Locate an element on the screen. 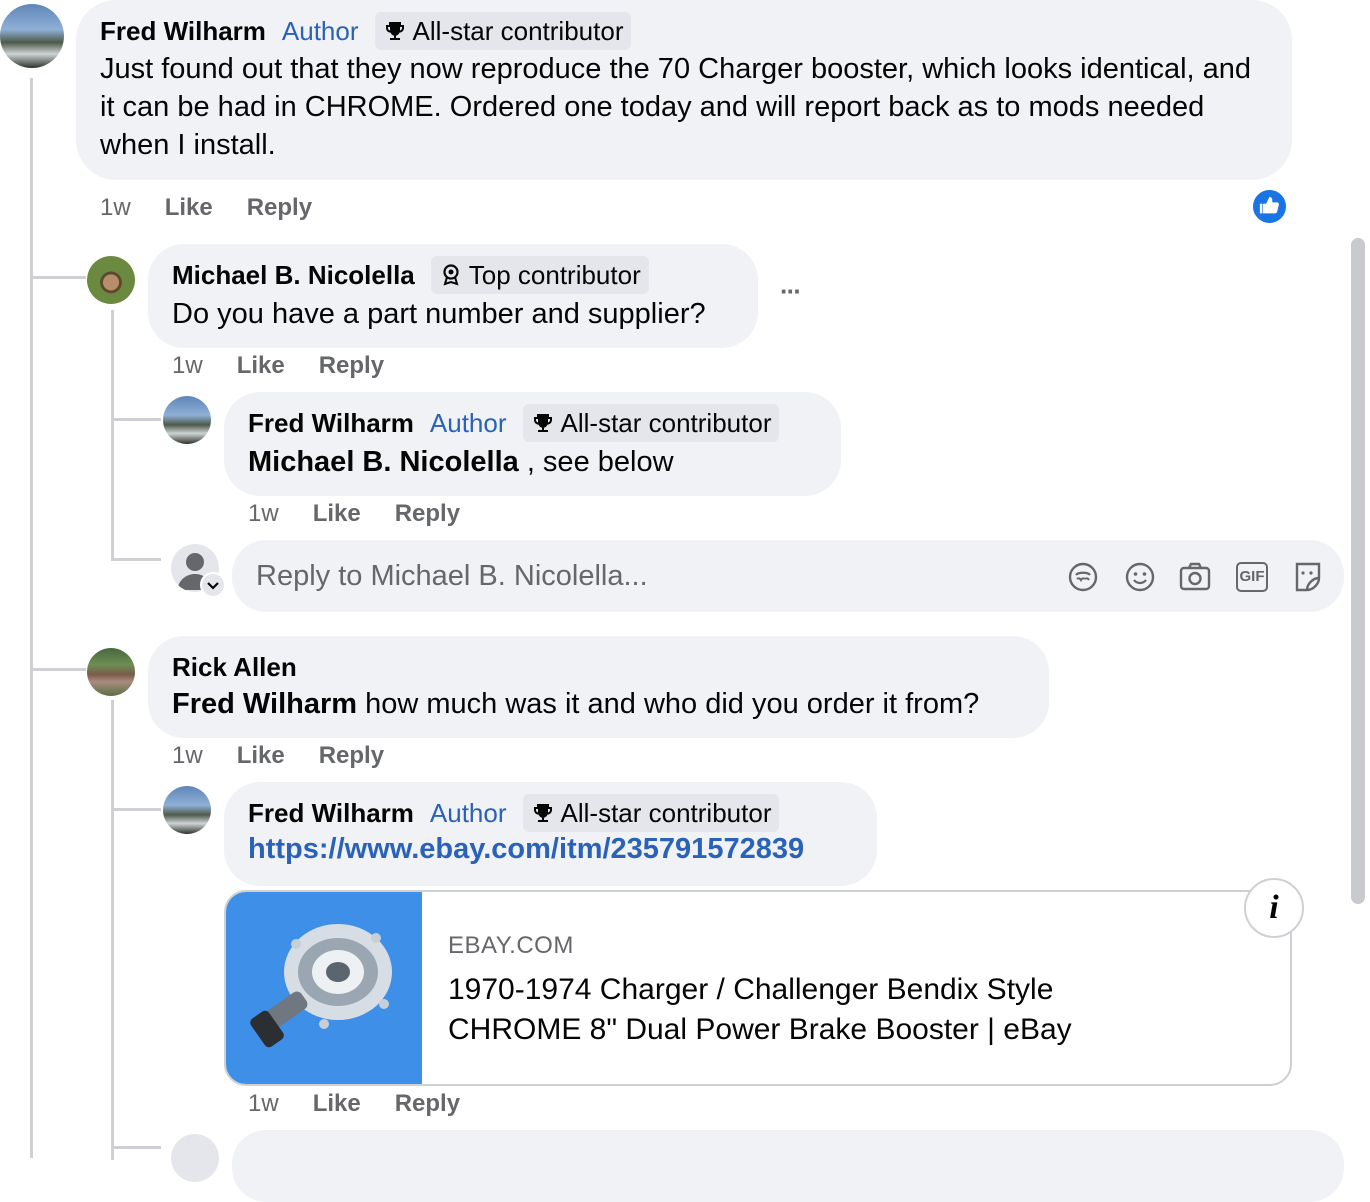  comment-actions-c2: 1w Like Reply is located at coordinates (278, 366).